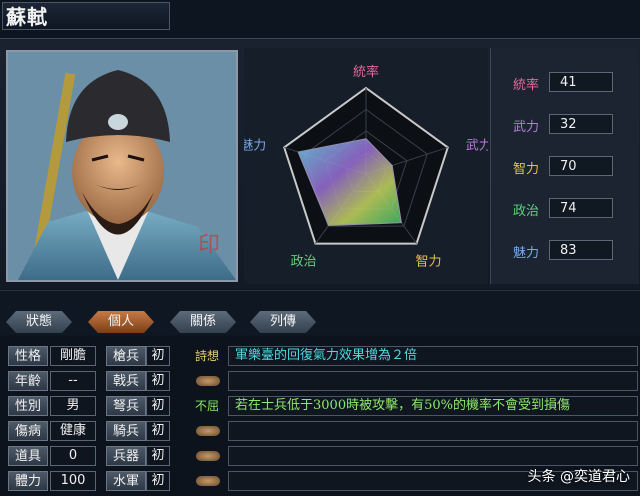 The image size is (640, 496). What do you see at coordinates (73, 381) in the screenshot?
I see `personal-attr-value: --` at bounding box center [73, 381].